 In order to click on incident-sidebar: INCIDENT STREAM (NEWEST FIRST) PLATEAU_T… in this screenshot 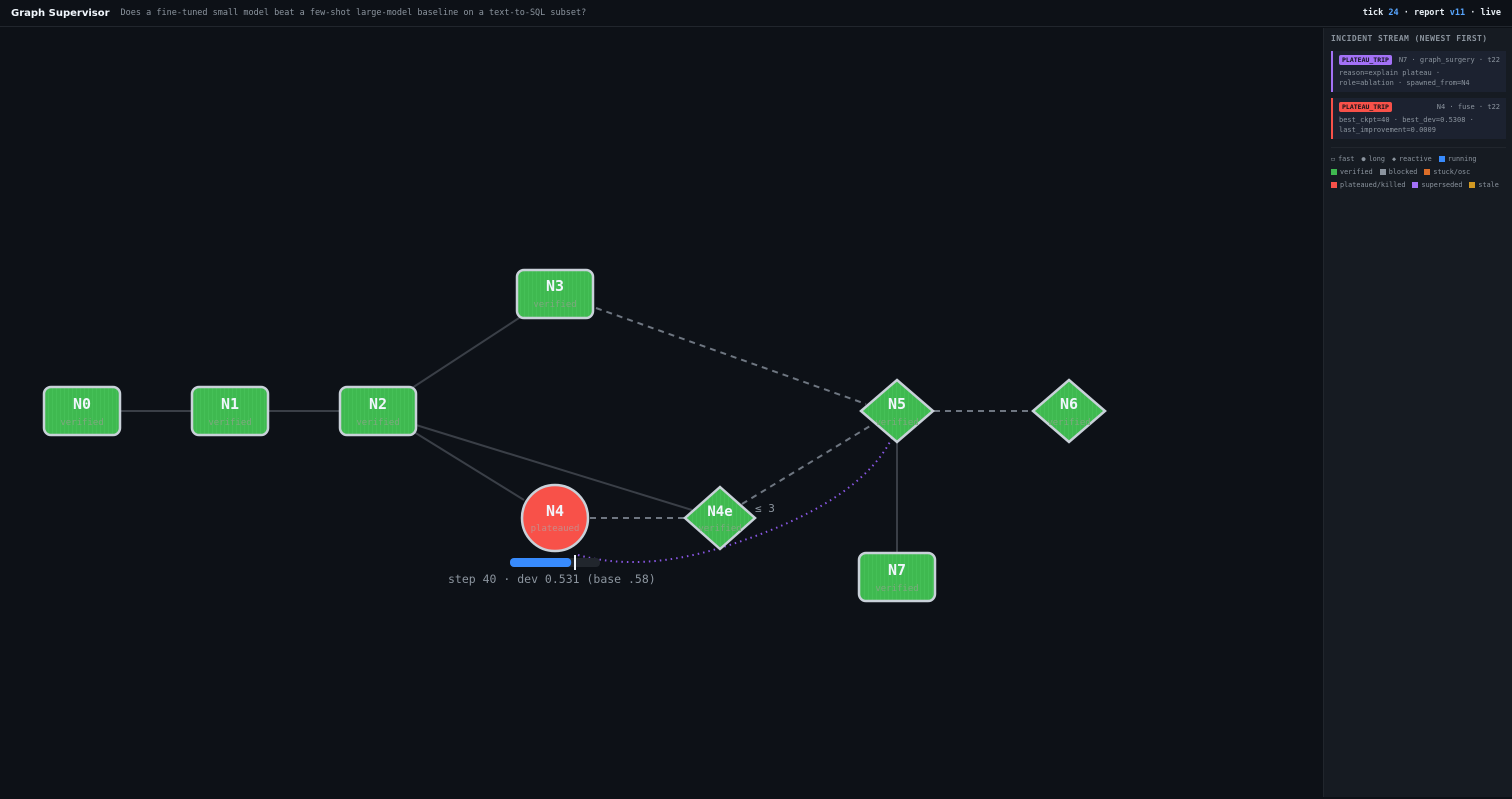, I will do `click(1417, 412)`.